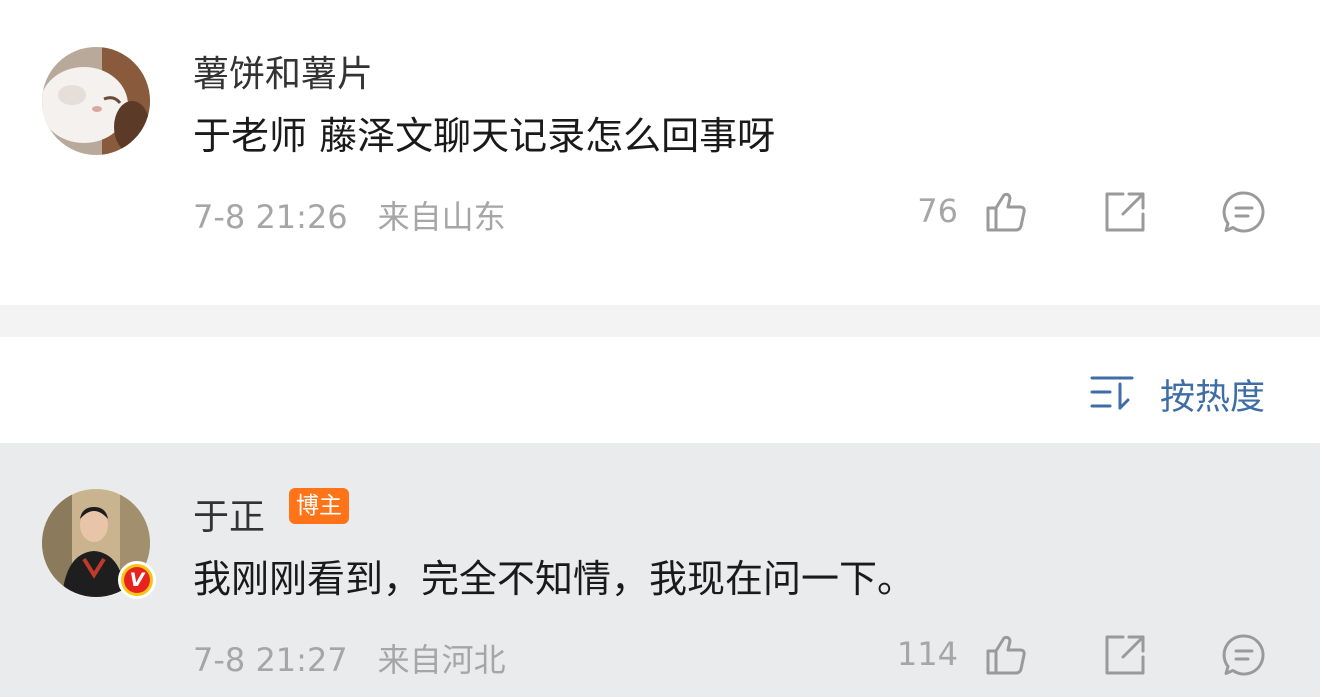 Image resolution: width=1320 pixels, height=697 pixels. I want to click on verified-mark: V, so click(137, 580).